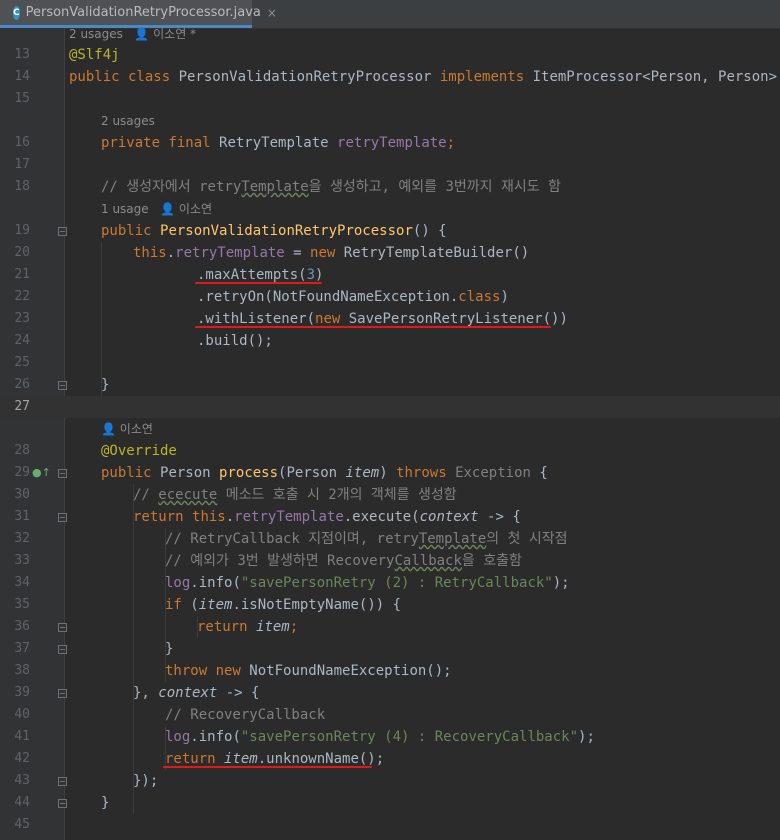 This screenshot has height=840, width=780. Describe the element at coordinates (353, 297) in the screenshot. I see `code-line-22: .retryOn(NotFoundNameException.class)` at that location.